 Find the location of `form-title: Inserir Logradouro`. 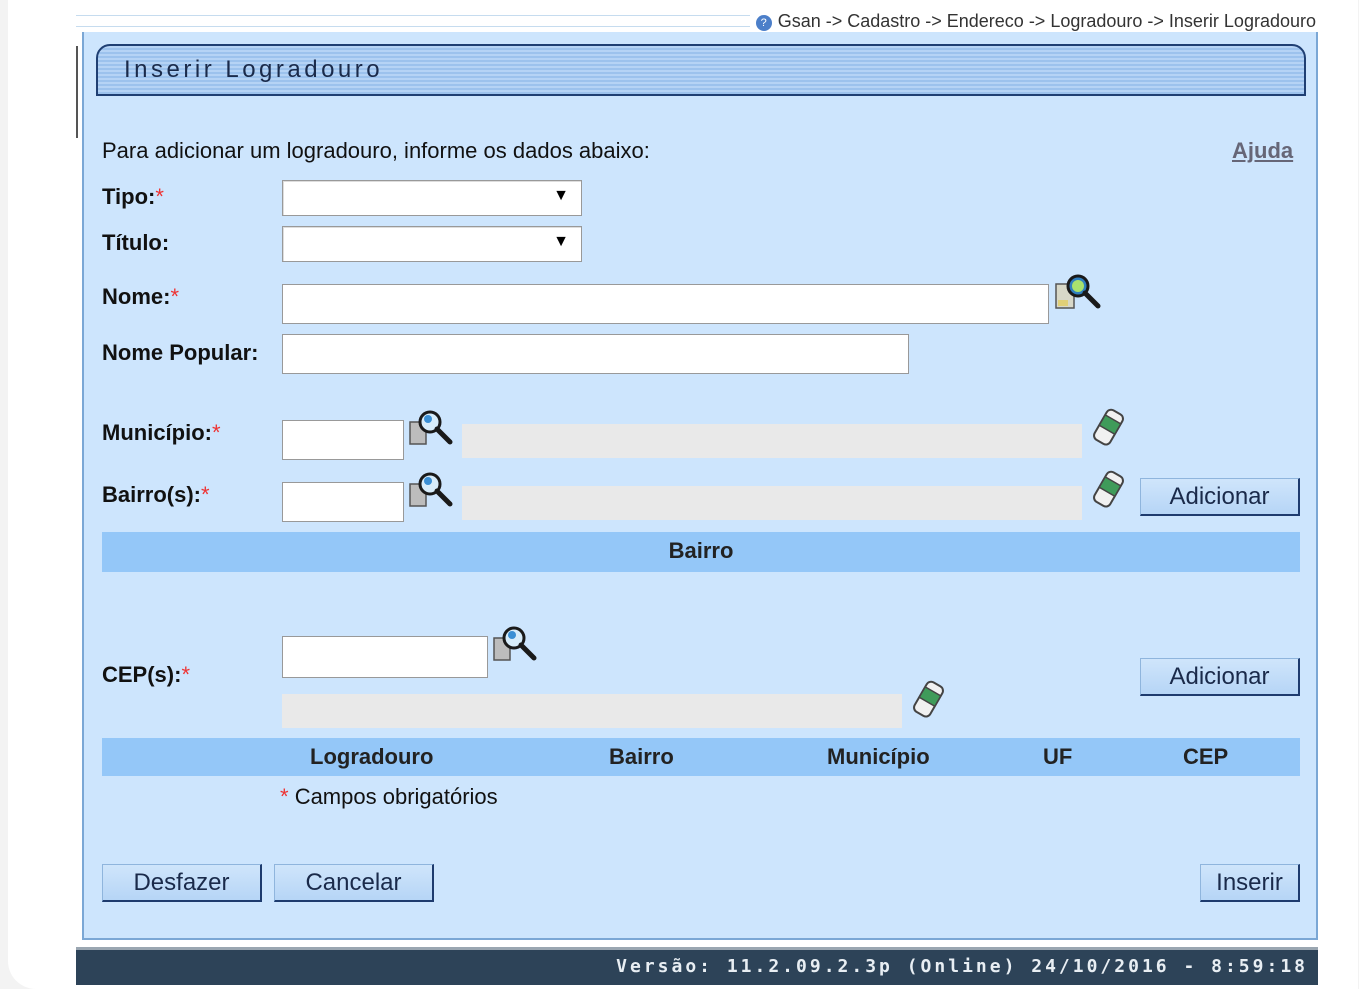

form-title: Inserir Logradouro is located at coordinates (254, 69).